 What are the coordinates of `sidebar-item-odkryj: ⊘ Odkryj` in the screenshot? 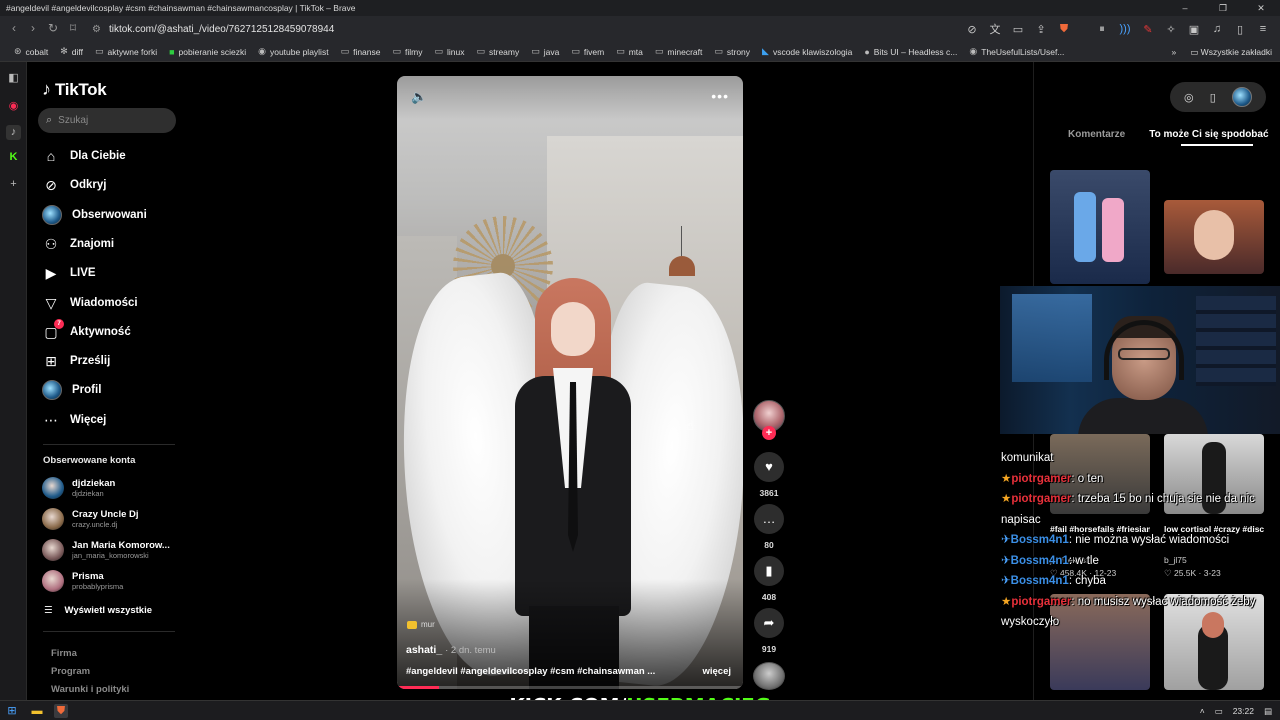 It's located at (74, 185).